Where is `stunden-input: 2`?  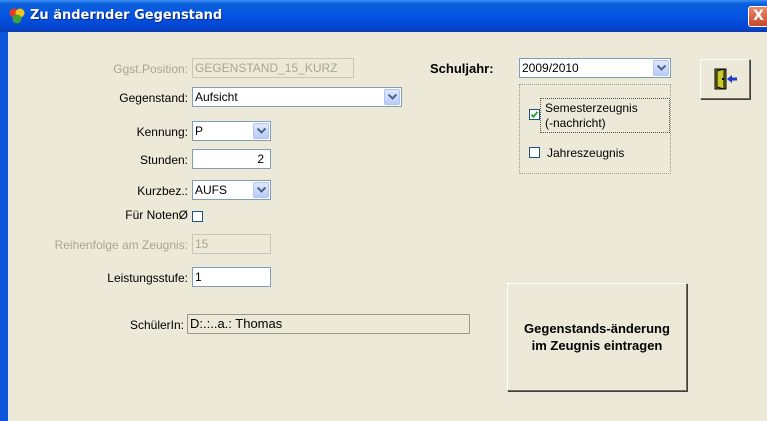 stunden-input: 2 is located at coordinates (231, 159).